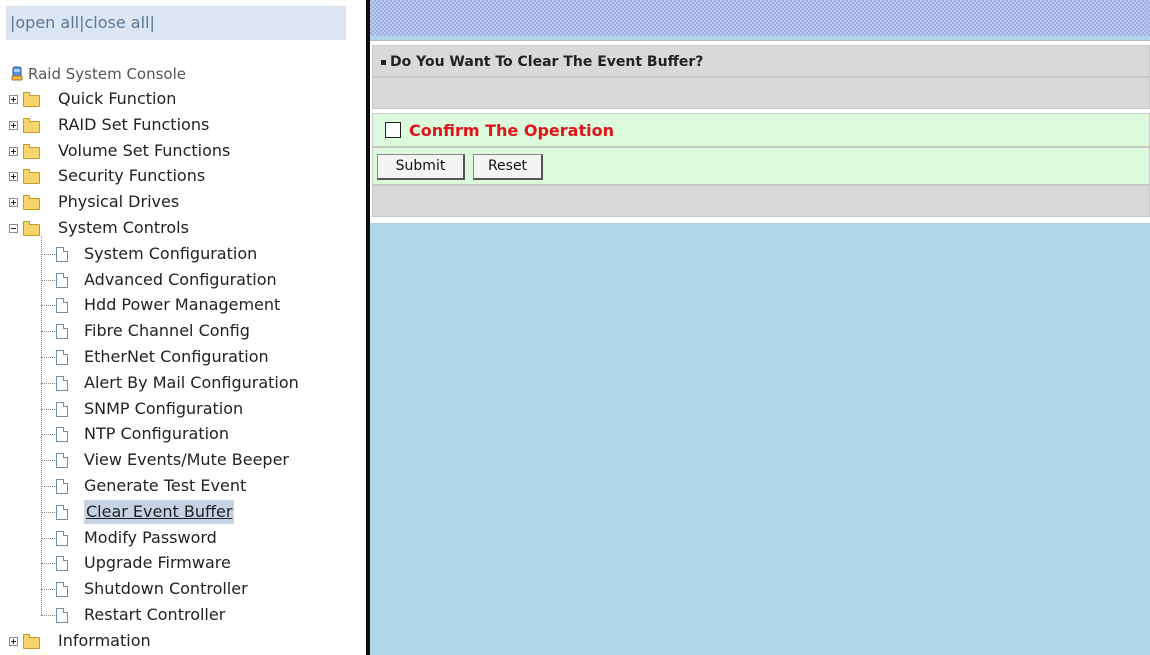 The width and height of the screenshot is (1150, 655). I want to click on tree-folder-label: System Controls, so click(123, 228).